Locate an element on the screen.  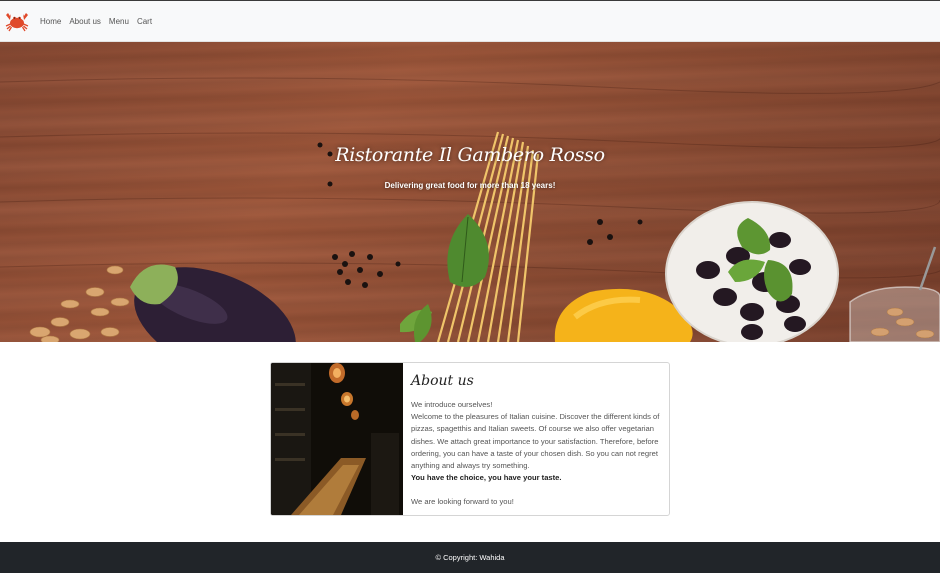
hero-title: Ristorante Il Gambero Rosso is located at coordinates (470, 155).